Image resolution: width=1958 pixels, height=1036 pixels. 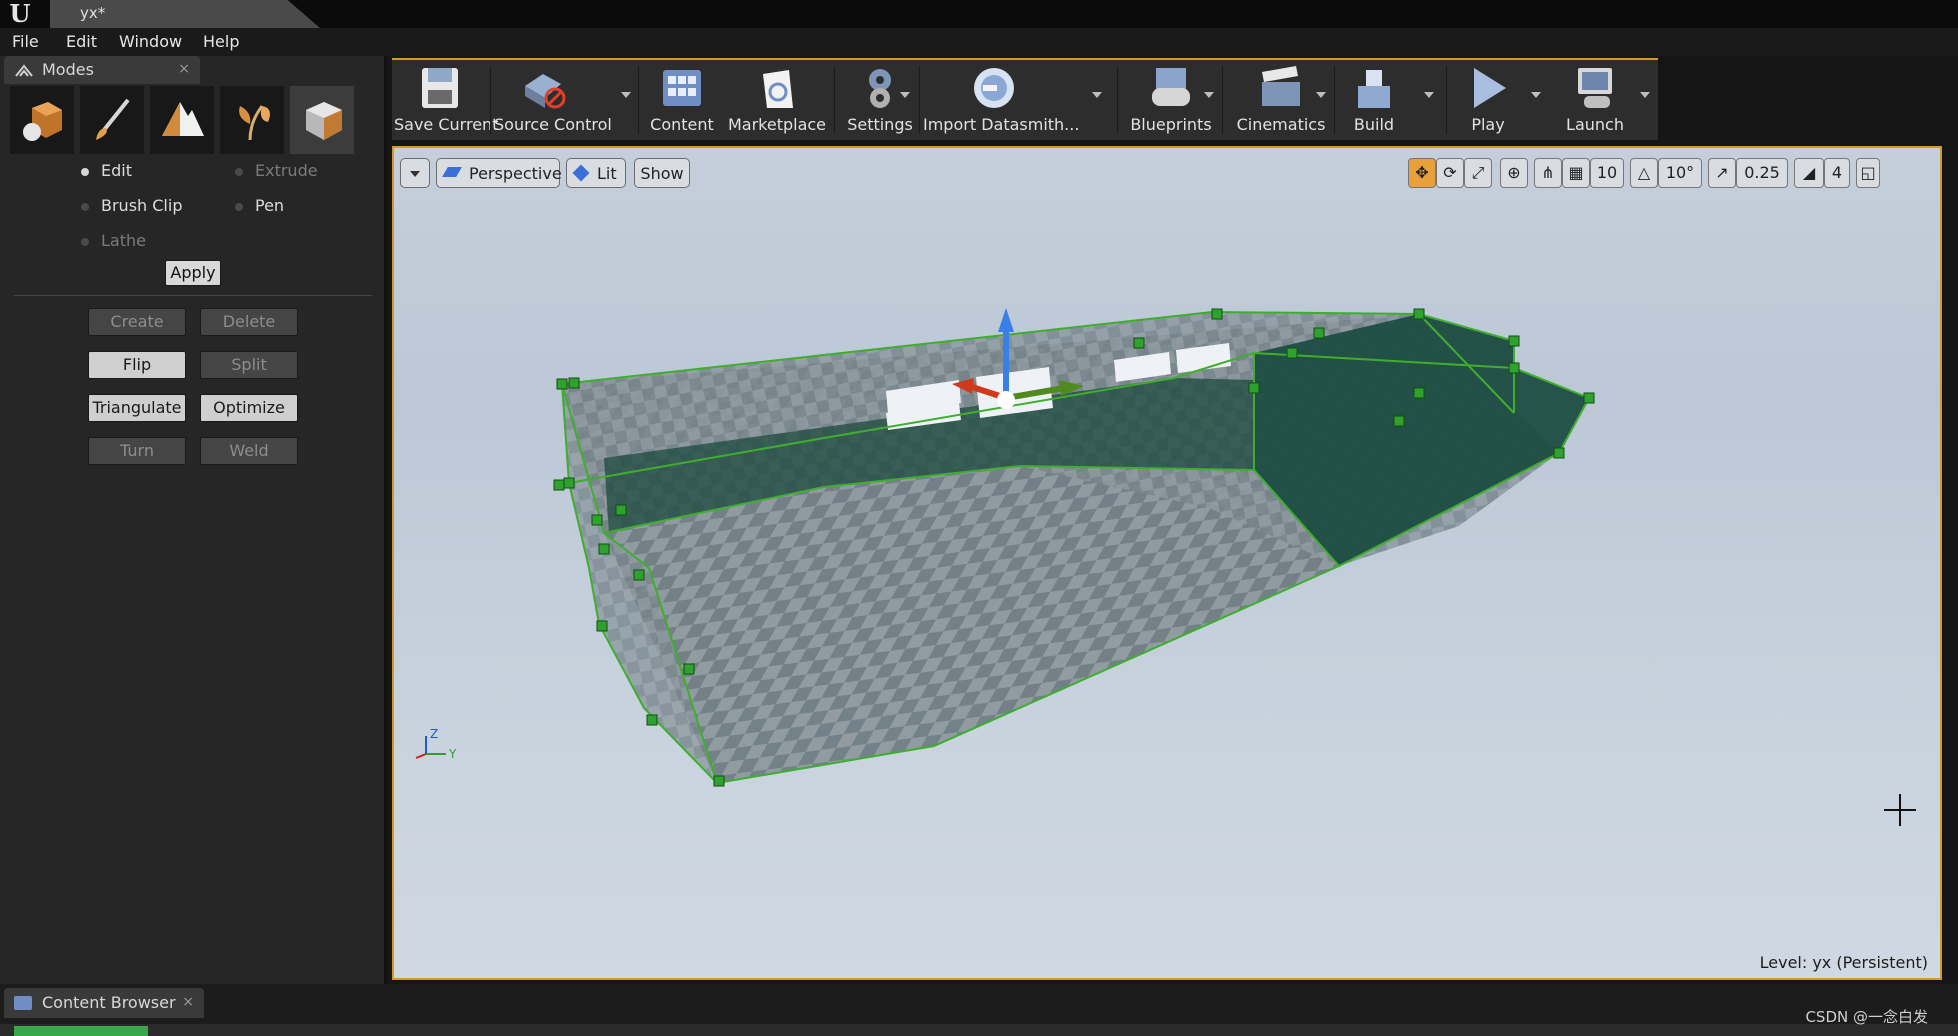 I want to click on mode-icons-row, so click(x=186, y=120).